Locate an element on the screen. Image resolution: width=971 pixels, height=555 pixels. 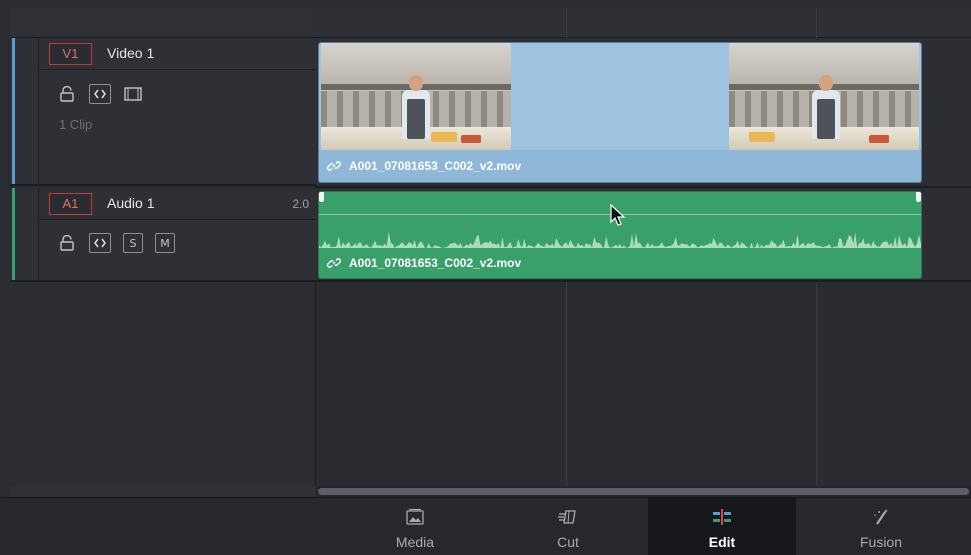
timeline-horizontal-scrollbar is located at coordinates (643, 491).